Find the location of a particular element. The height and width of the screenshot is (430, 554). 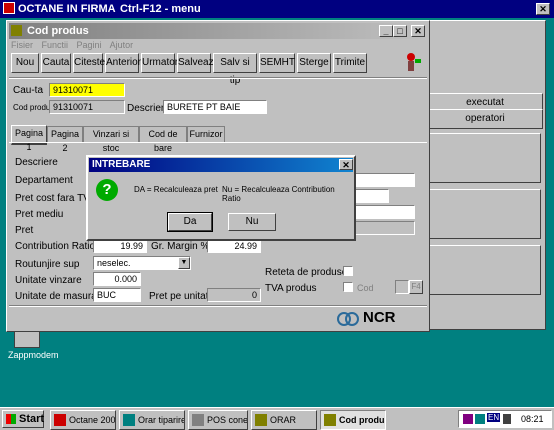

tva-label: TVA produs is located at coordinates (291, 288).